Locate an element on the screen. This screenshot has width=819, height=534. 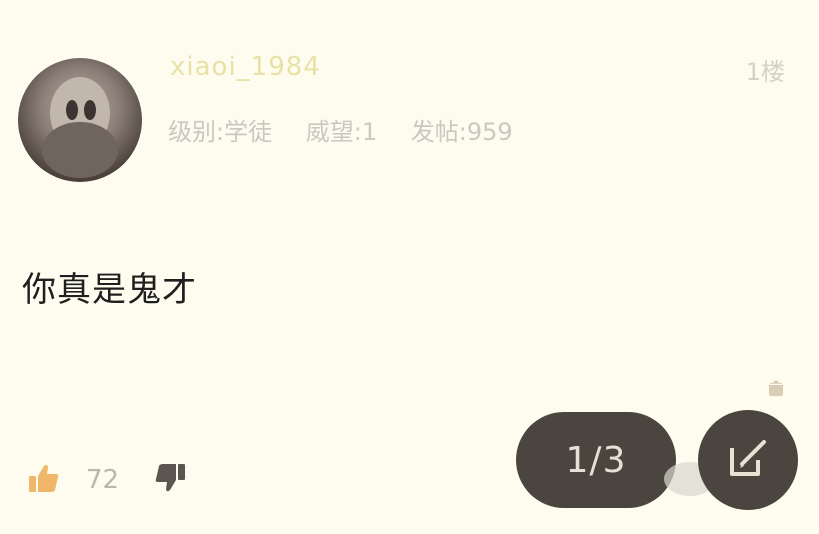
device-watermark is located at coordinates (776, 390).